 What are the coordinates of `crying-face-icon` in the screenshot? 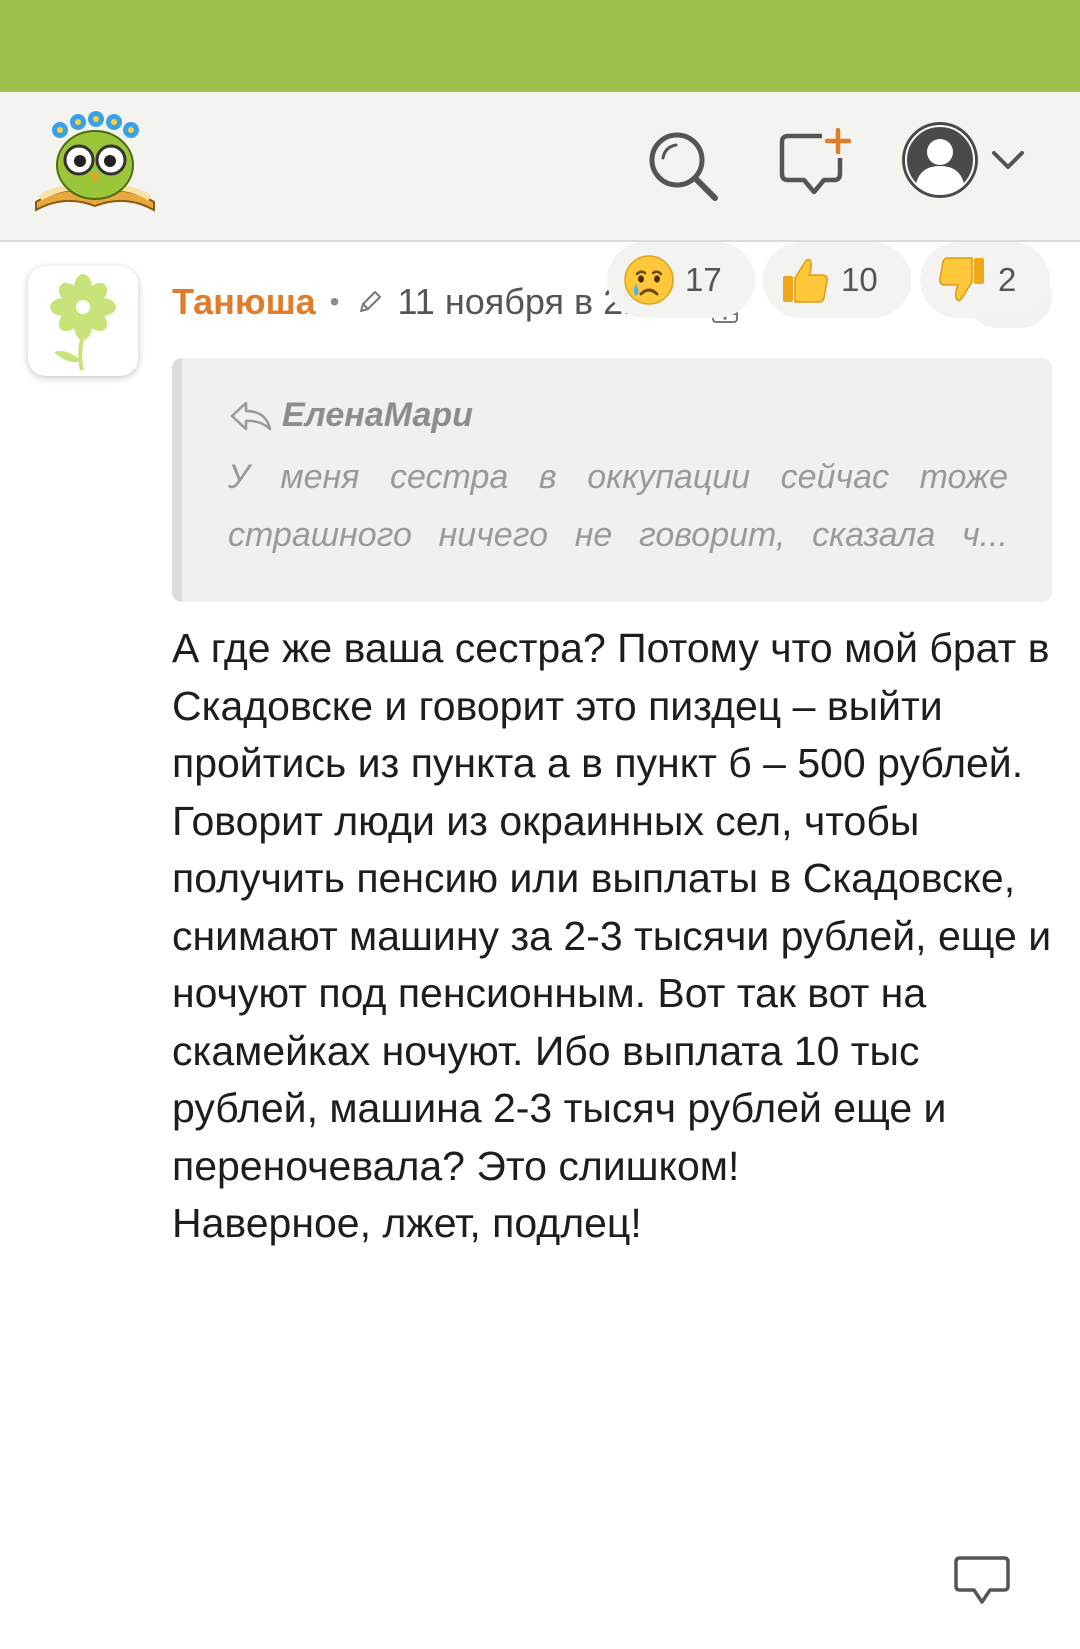 It's located at (649, 280).